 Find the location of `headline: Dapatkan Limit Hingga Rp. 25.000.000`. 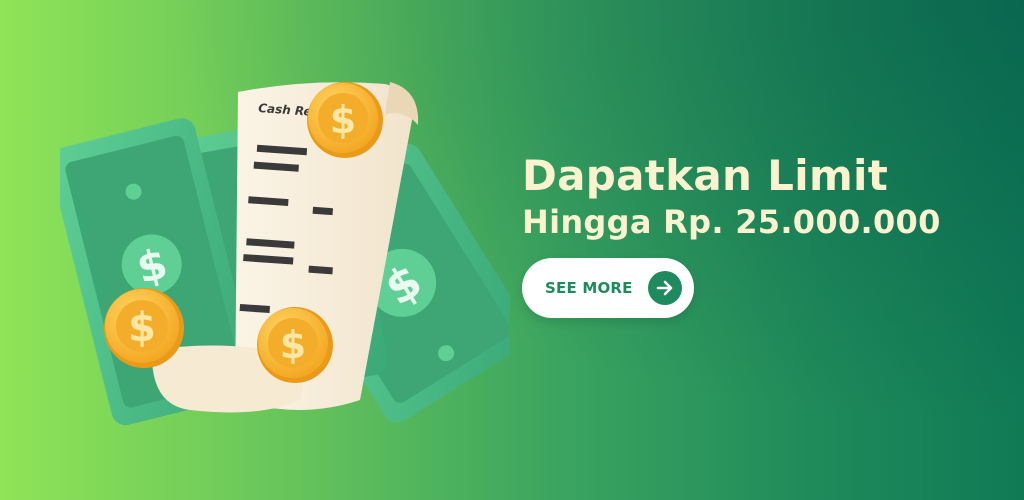

headline: Dapatkan Limit Hingga Rp. 25.000.000 is located at coordinates (731, 196).